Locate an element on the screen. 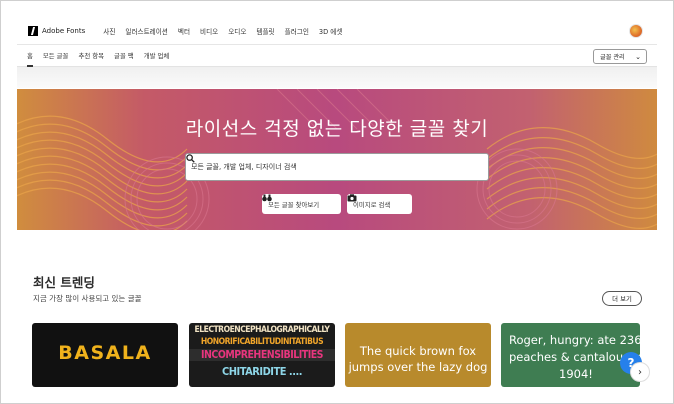 Image resolution: width=674 pixels, height=404 pixels. font-card-basala: BASALA is located at coordinates (105, 355).